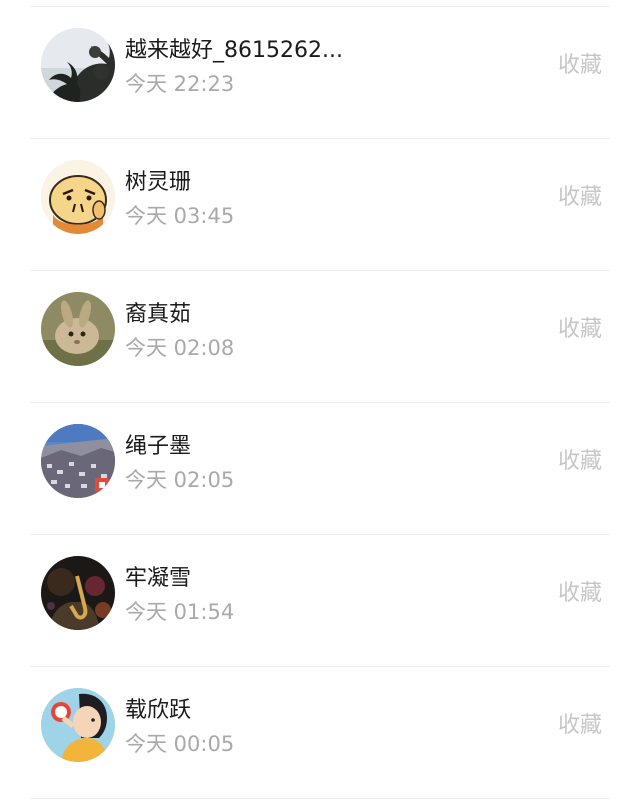 This screenshot has width=640, height=804. I want to click on avatar-town-landscape-icon, so click(78, 461).